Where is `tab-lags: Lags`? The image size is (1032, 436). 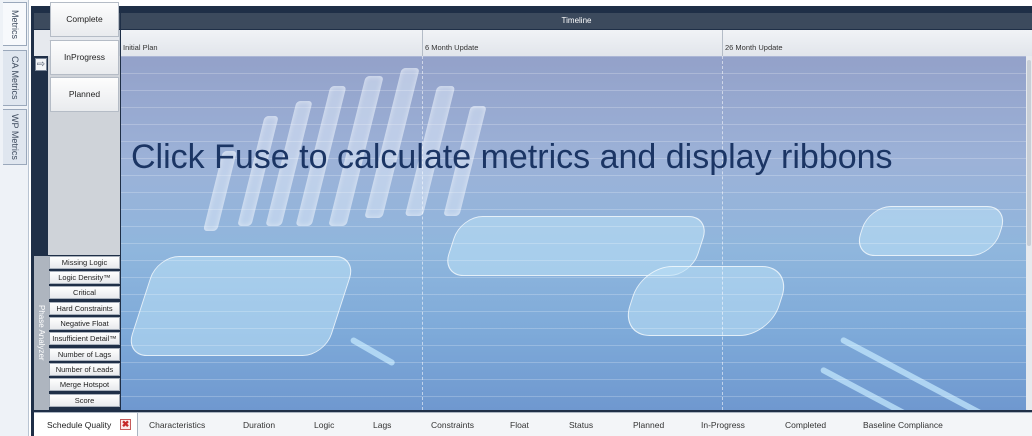
tab-lags: Lags is located at coordinates (382, 425).